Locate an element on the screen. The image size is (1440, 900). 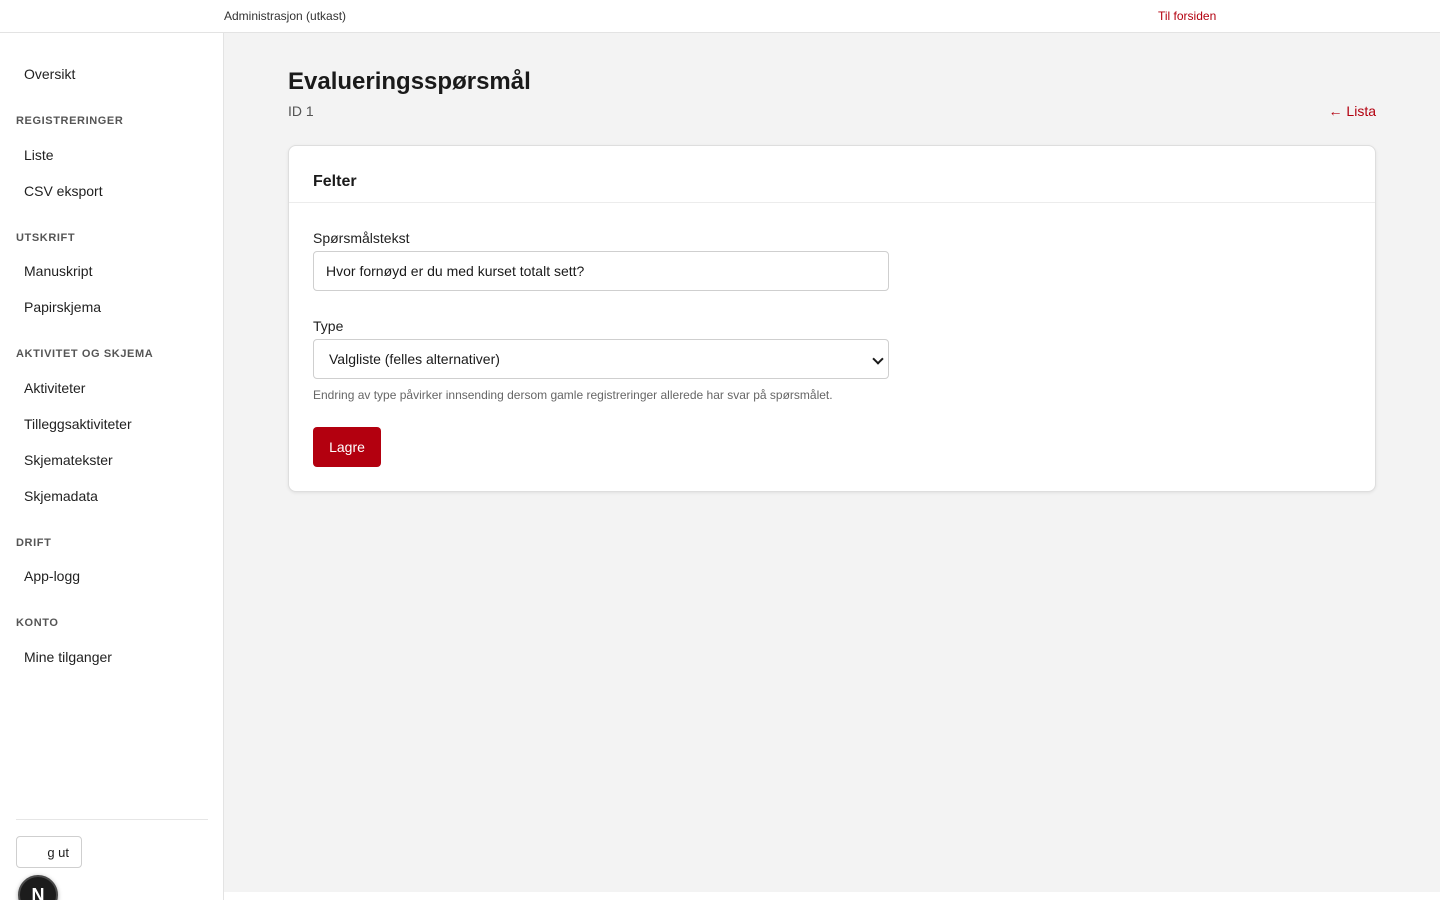
sidebar-item-app-logg: App-logg is located at coordinates (52, 576).